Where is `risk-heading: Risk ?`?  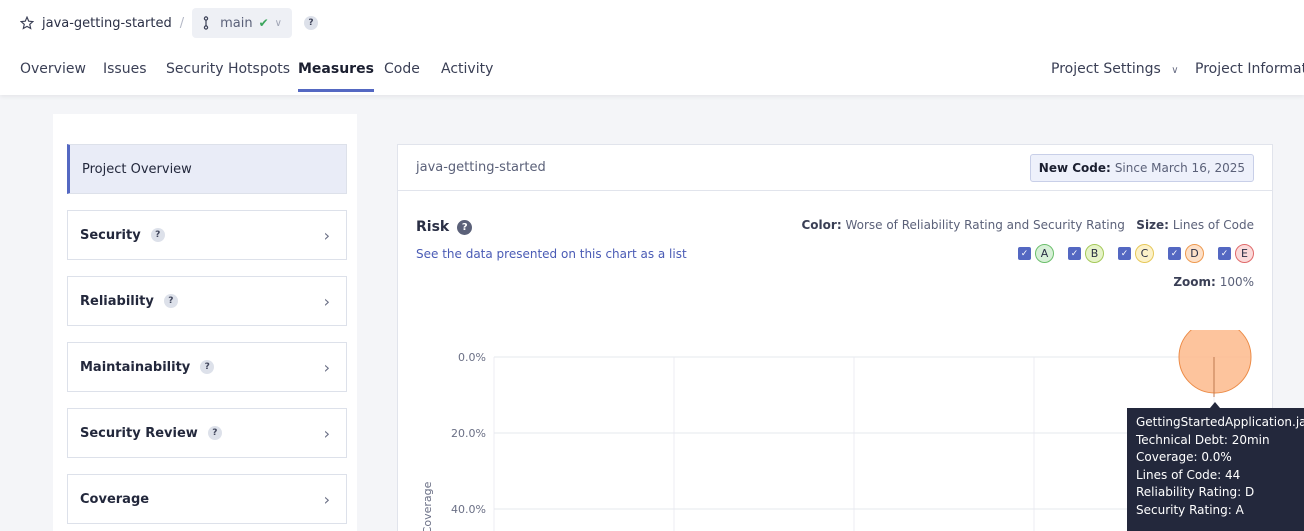
risk-heading: Risk ? is located at coordinates (444, 227).